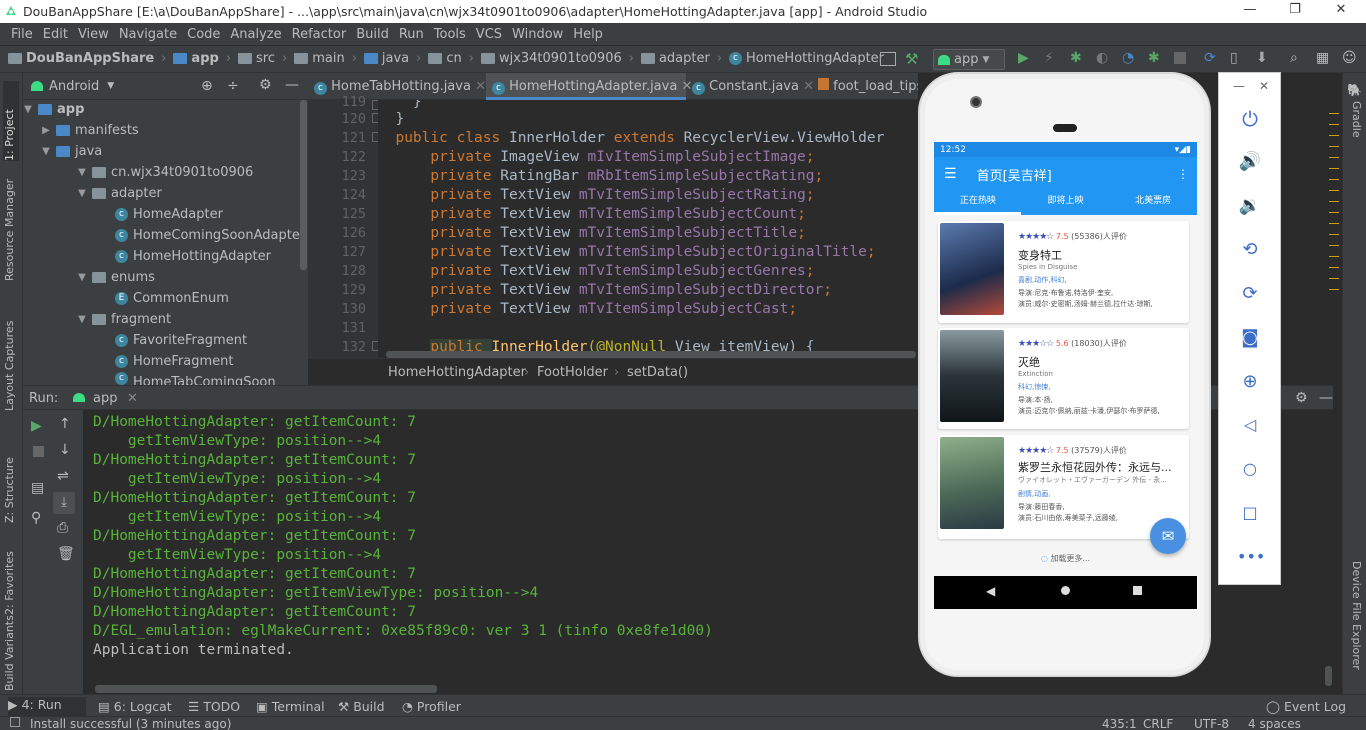  Describe the element at coordinates (361, 706) in the screenshot. I see `build-tab: ⚒ Build` at that location.